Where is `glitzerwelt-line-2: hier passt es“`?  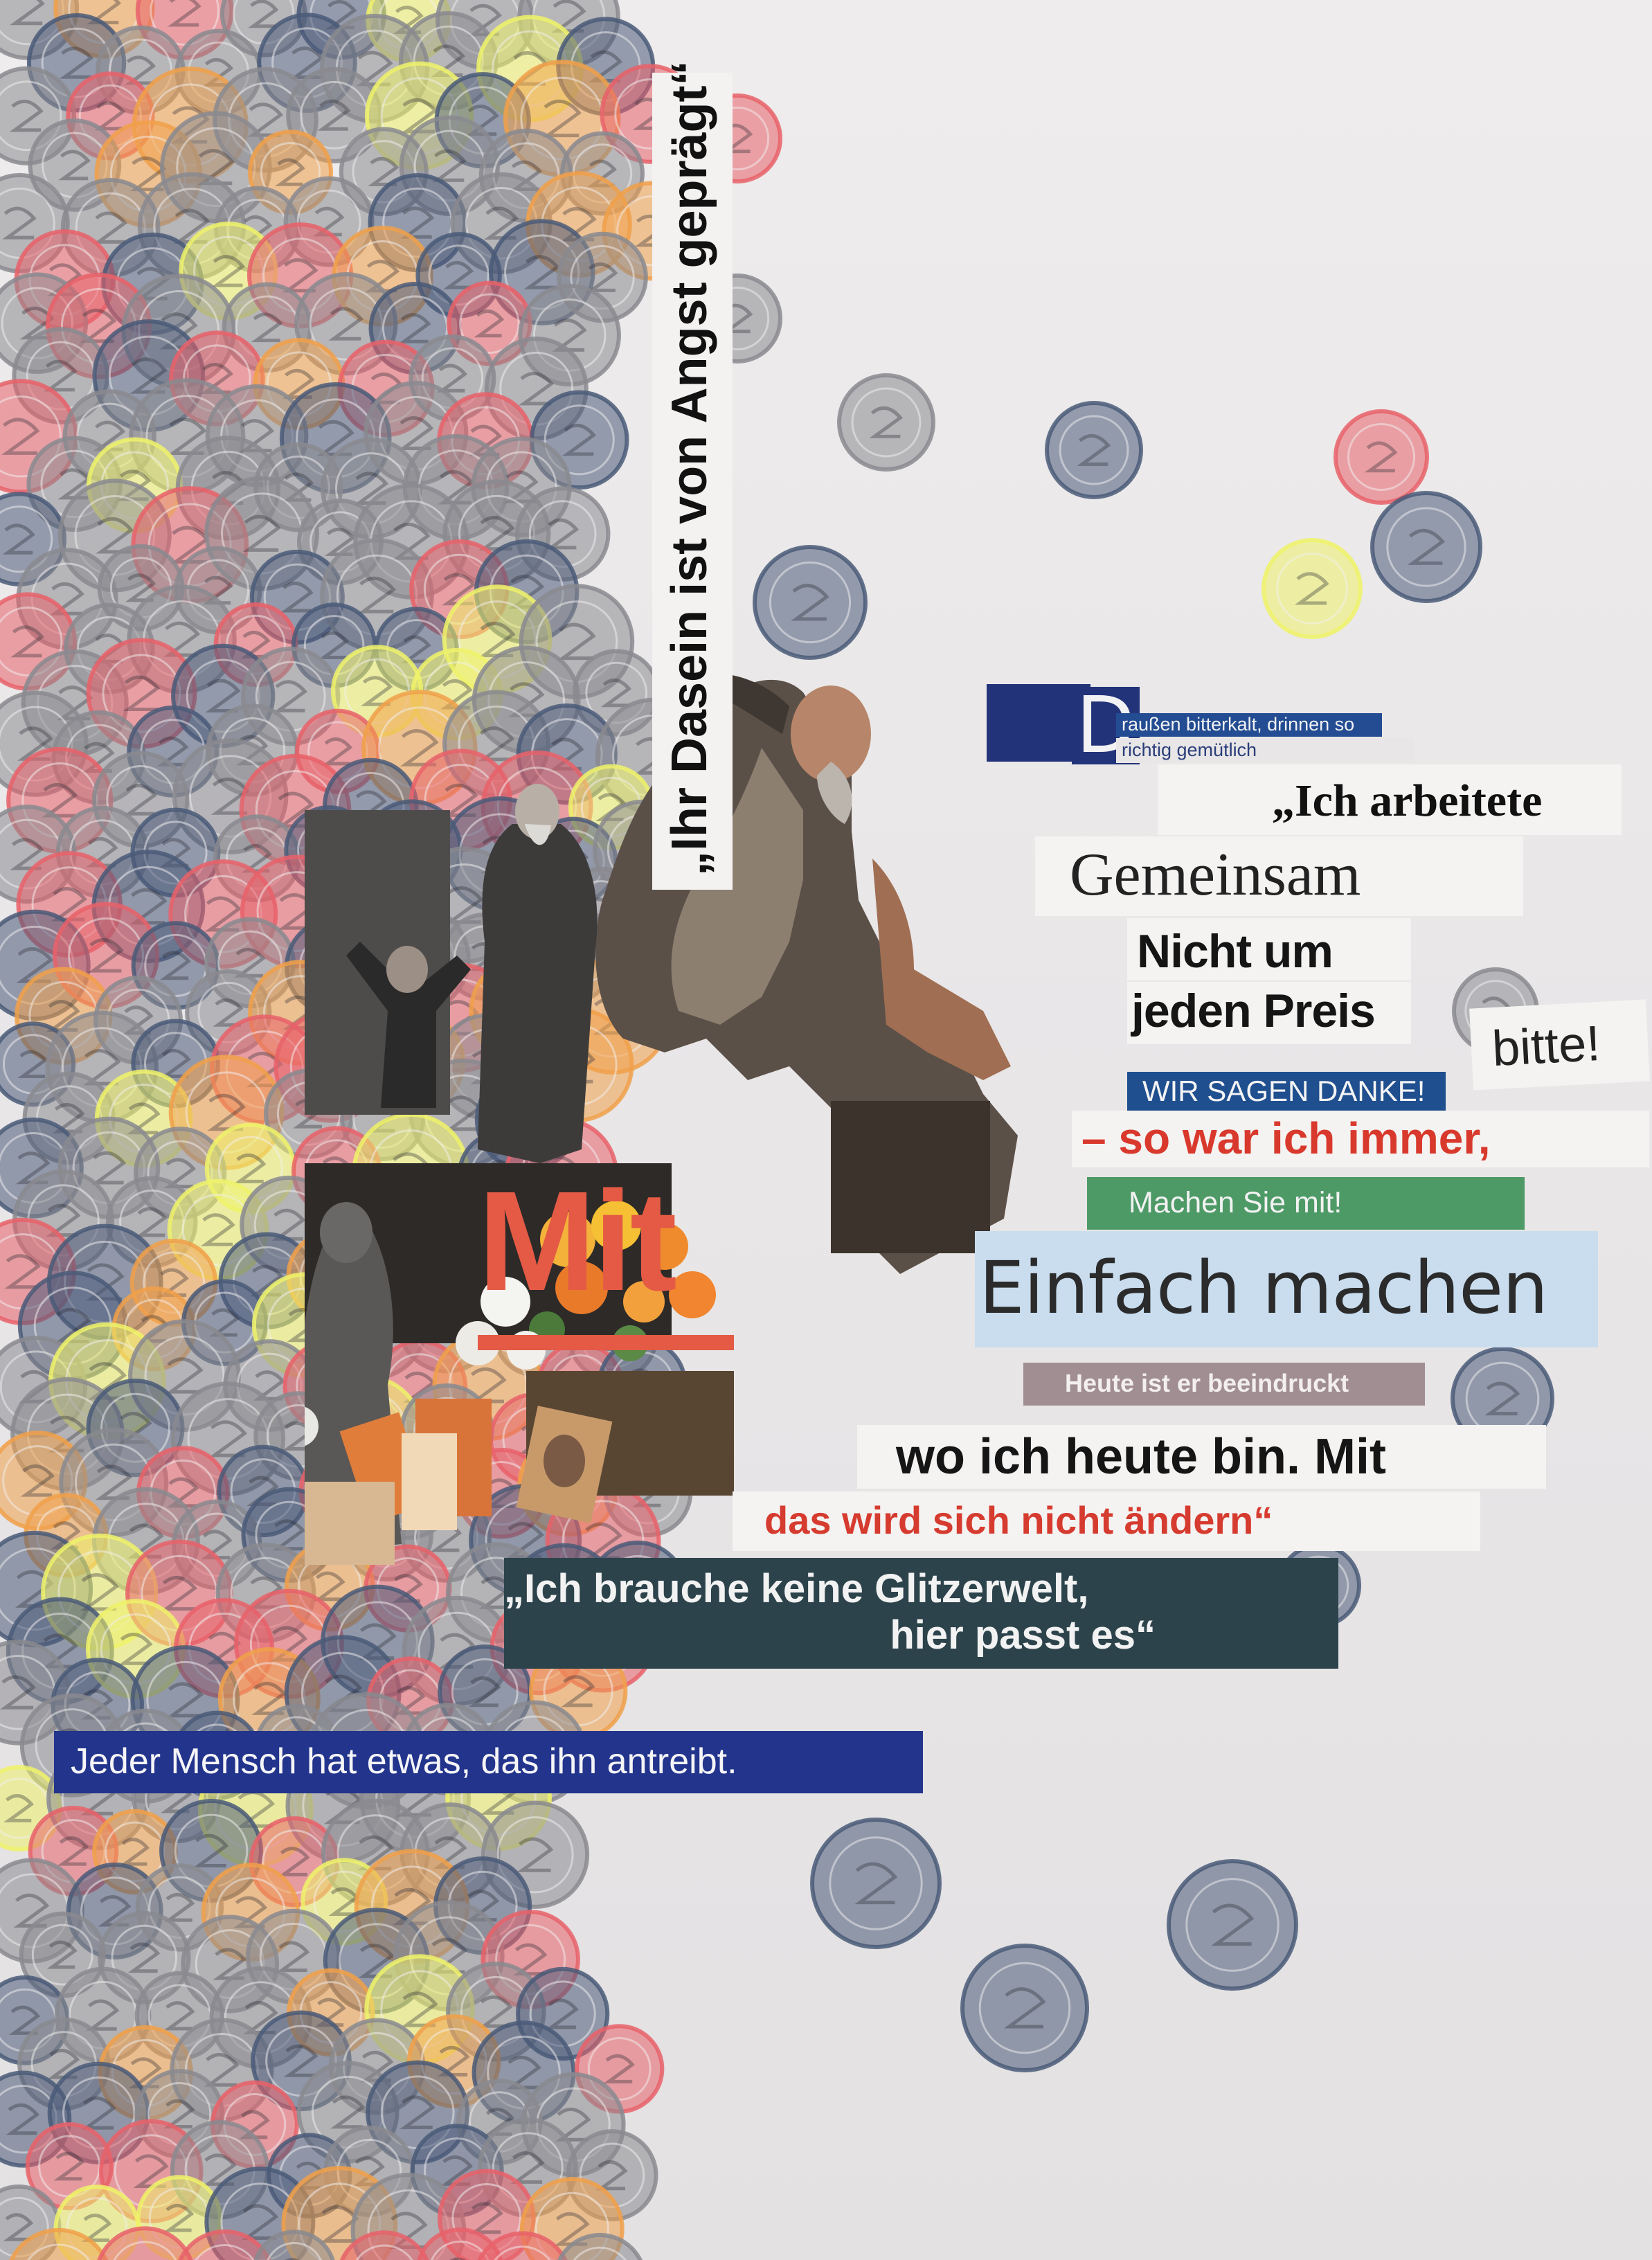
glitzerwelt-line-2: hier passt es“ is located at coordinates (1023, 1635).